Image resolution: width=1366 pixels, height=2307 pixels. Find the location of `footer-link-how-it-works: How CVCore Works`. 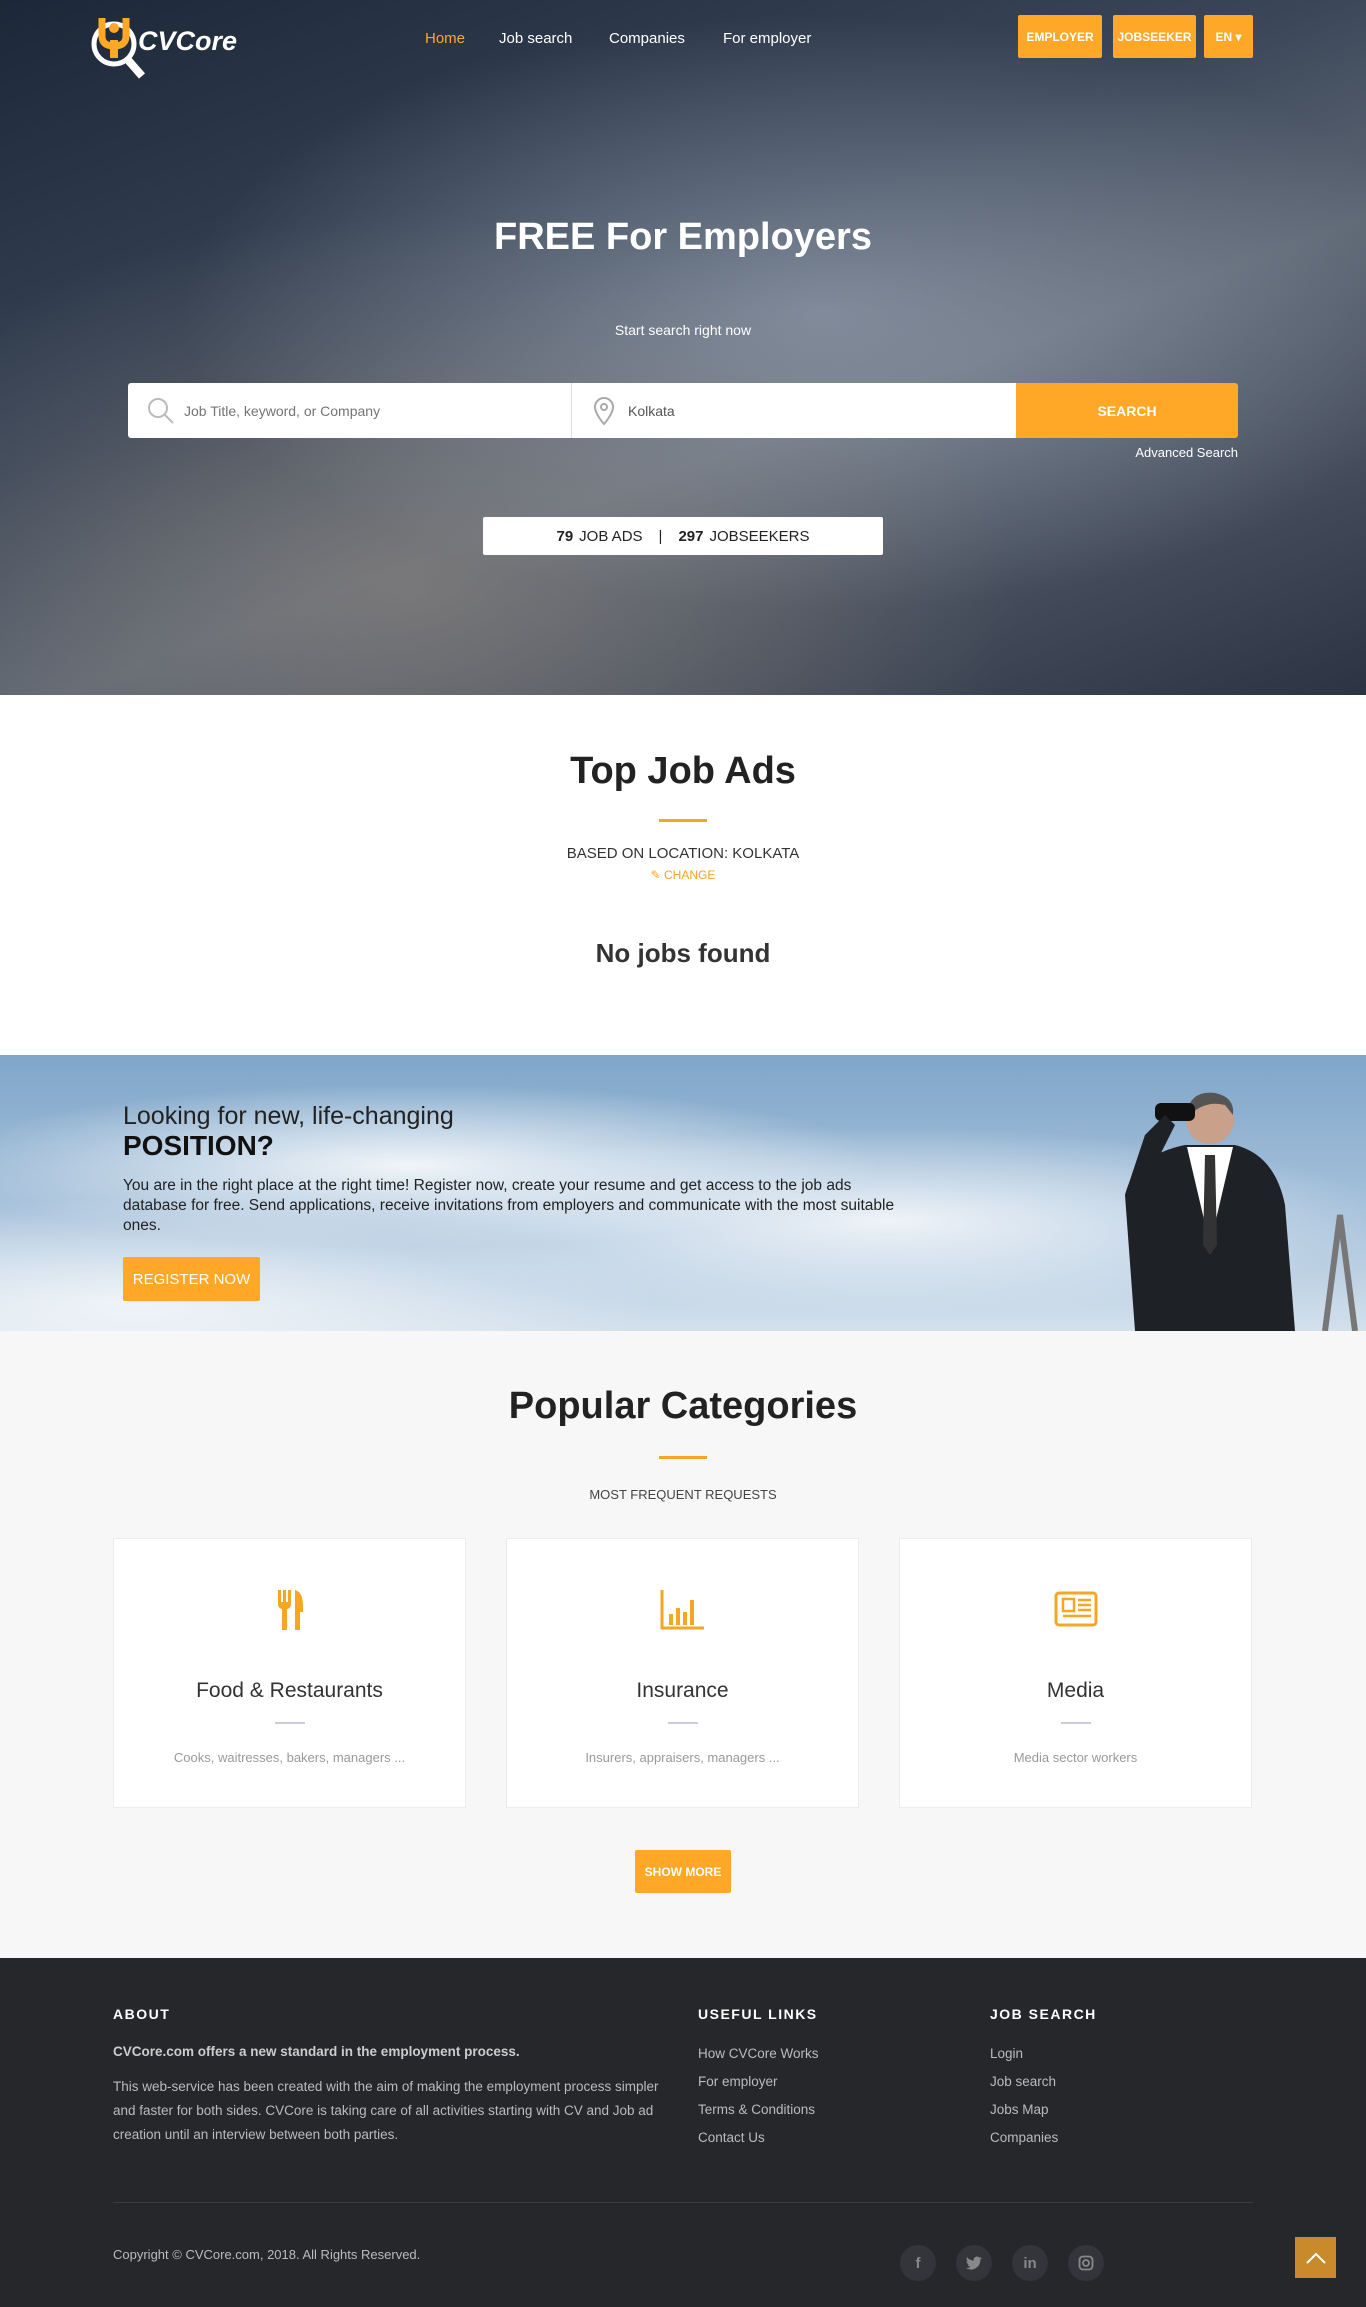

footer-link-how-it-works: How CVCore Works is located at coordinates (758, 2053).